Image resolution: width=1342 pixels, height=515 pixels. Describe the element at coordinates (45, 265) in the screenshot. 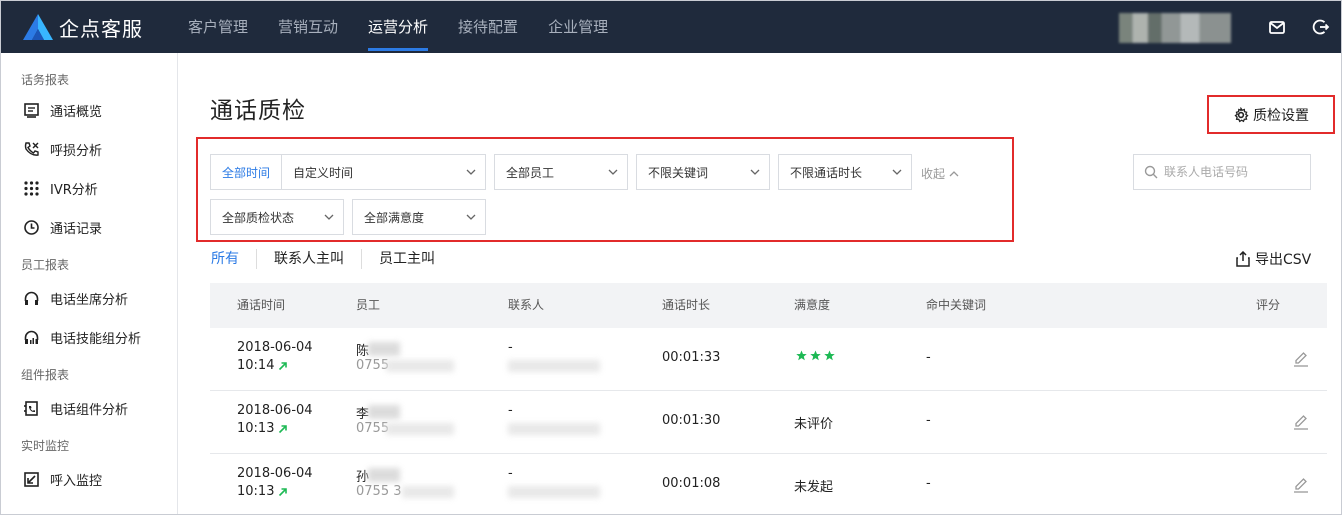

I see `sidebar-group-title: 员工报表` at that location.